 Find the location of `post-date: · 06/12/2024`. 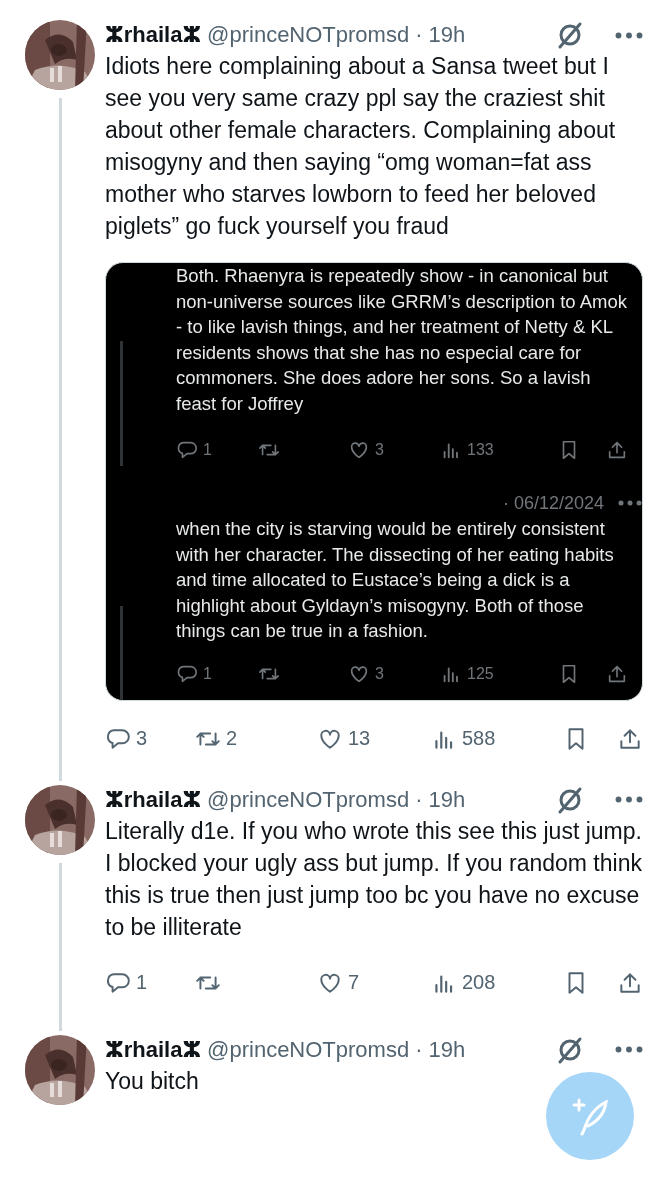

post-date: · 06/12/2024 is located at coordinates (553, 503).